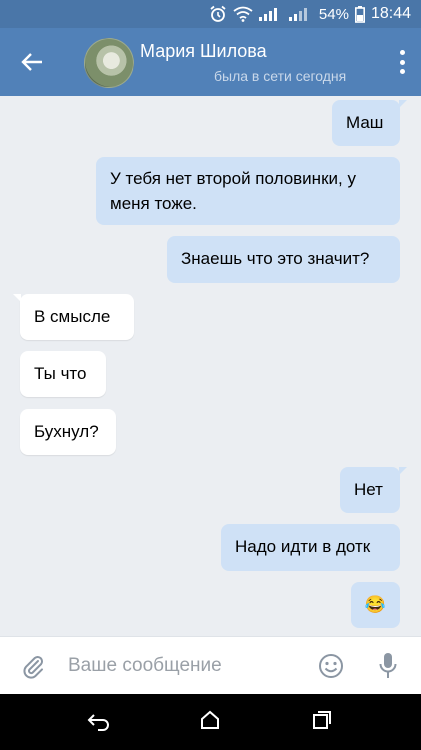 The height and width of the screenshot is (750, 421). I want to click on message-composer, so click(210, 665).